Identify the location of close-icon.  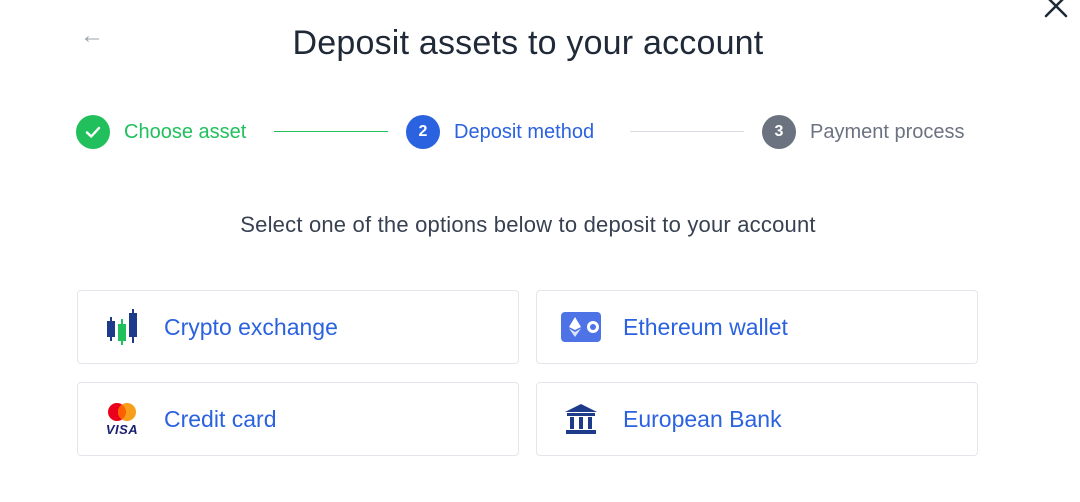
(1056, 9).